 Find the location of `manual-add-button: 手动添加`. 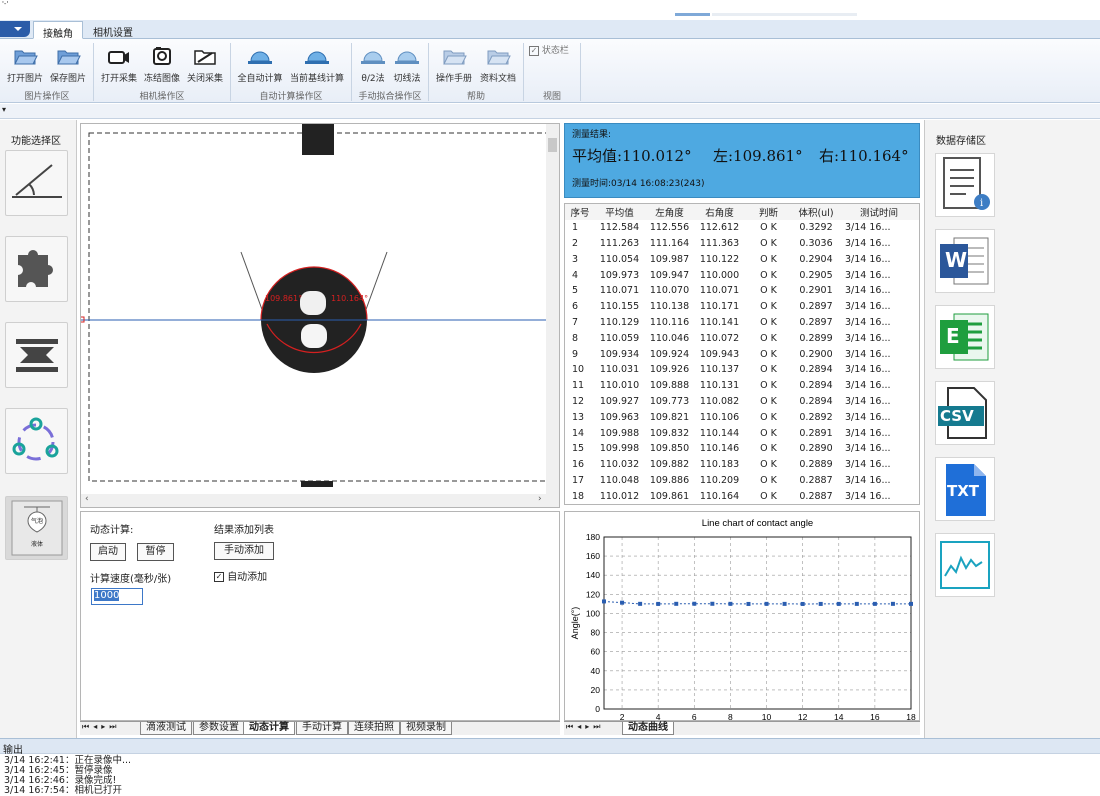

manual-add-button: 手动添加 is located at coordinates (244, 551).